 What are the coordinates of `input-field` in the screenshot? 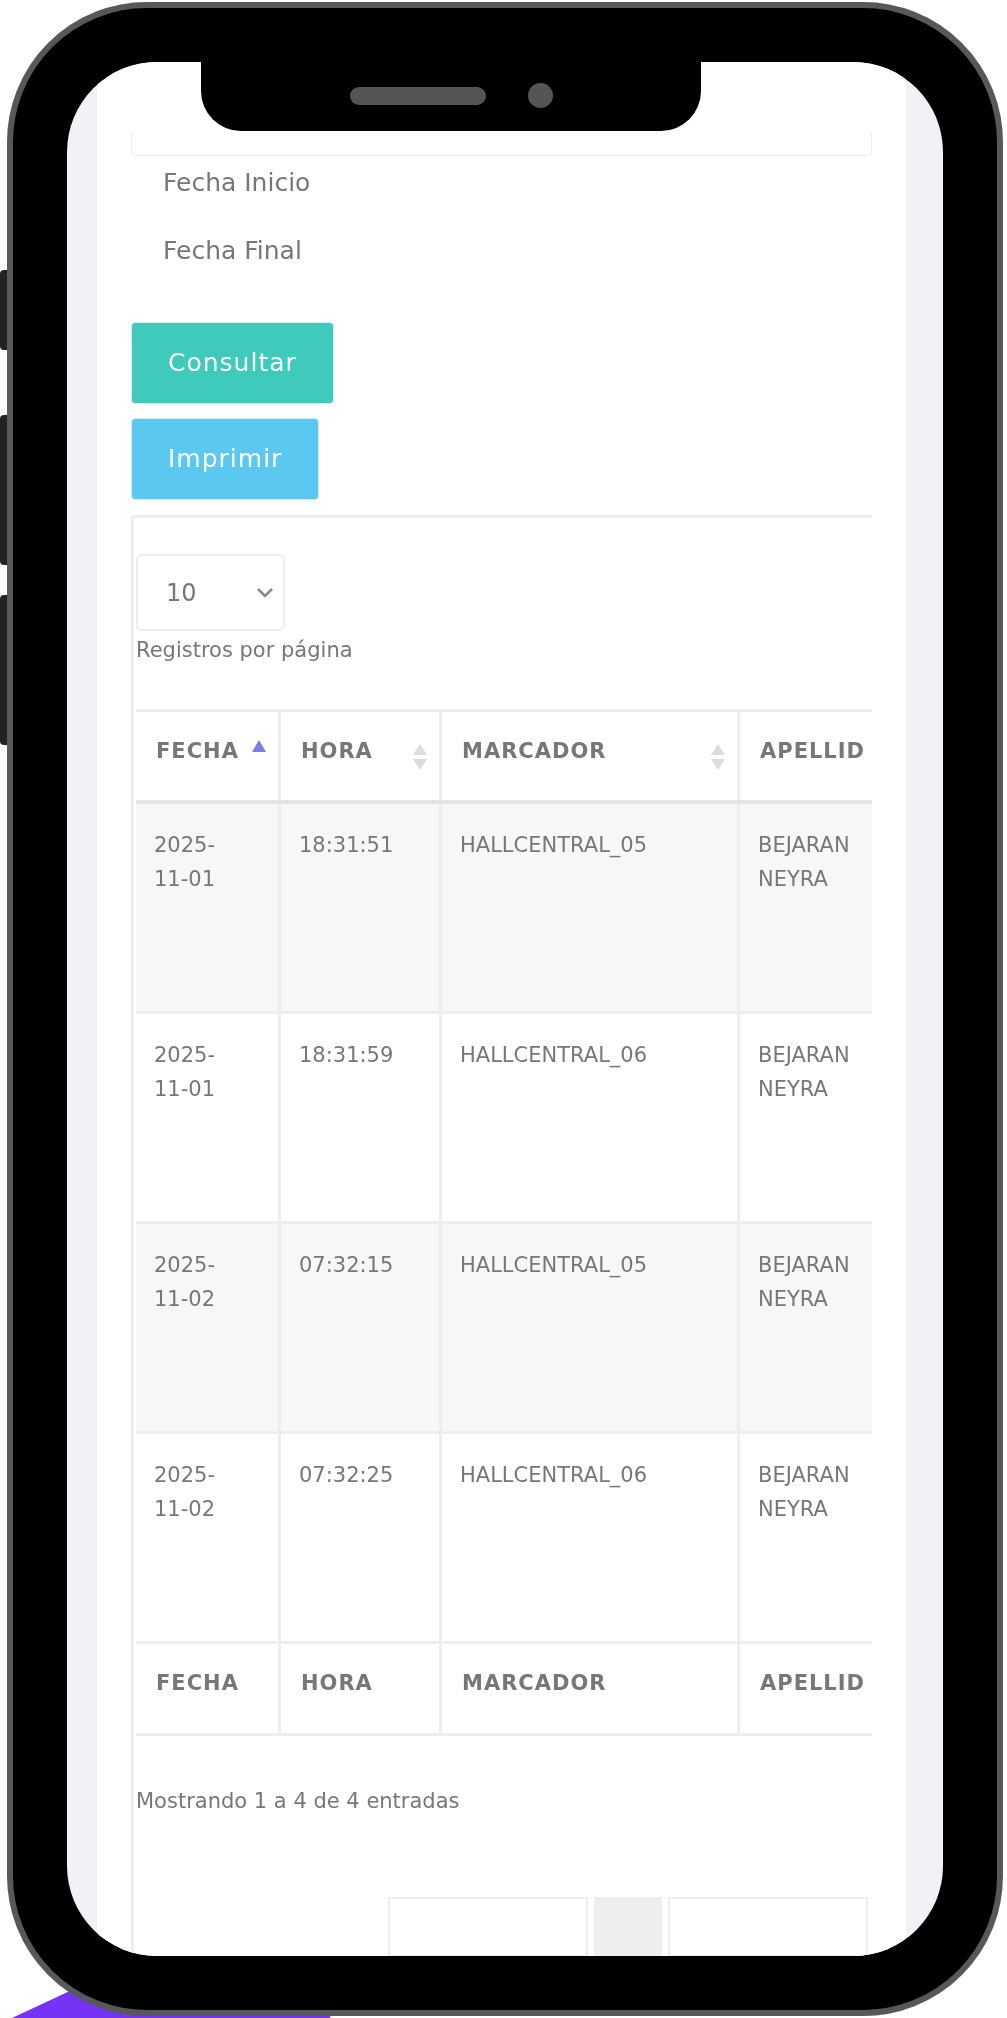 It's located at (501, 144).